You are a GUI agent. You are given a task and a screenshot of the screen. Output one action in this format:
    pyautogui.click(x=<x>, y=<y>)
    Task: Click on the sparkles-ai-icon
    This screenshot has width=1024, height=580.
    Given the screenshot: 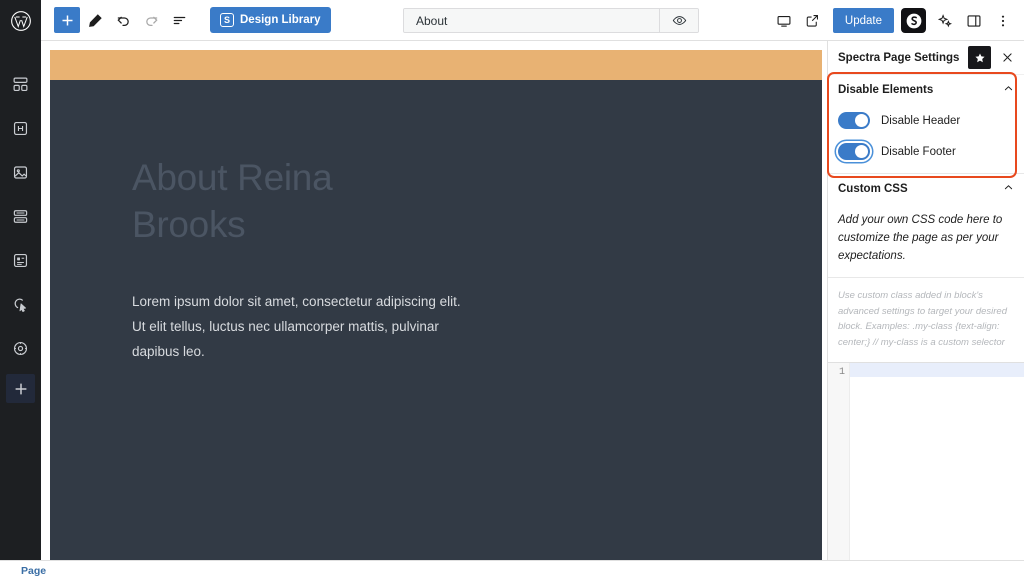 What is the action you would take?
    pyautogui.click(x=945, y=21)
    